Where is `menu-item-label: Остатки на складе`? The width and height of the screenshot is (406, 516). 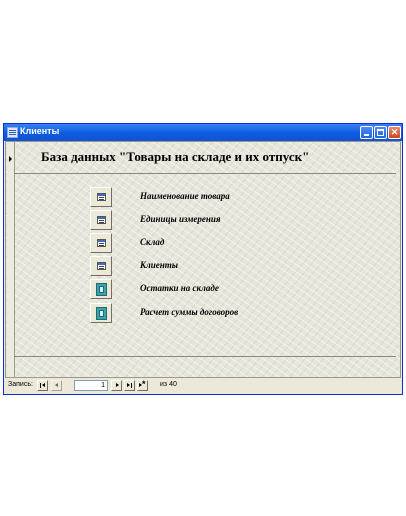
menu-item-label: Остатки на складе is located at coordinates (179, 288).